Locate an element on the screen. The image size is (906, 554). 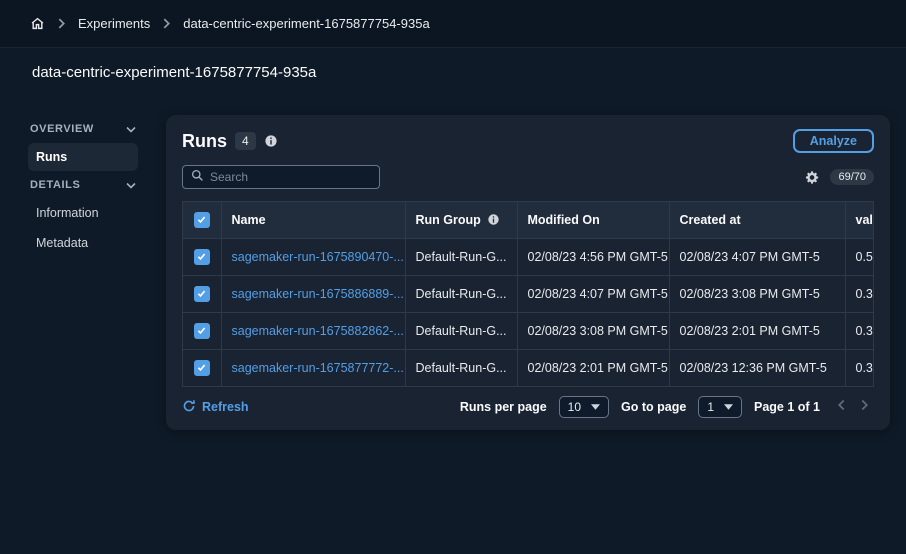
val-cell: 0.5 is located at coordinates (858, 257).